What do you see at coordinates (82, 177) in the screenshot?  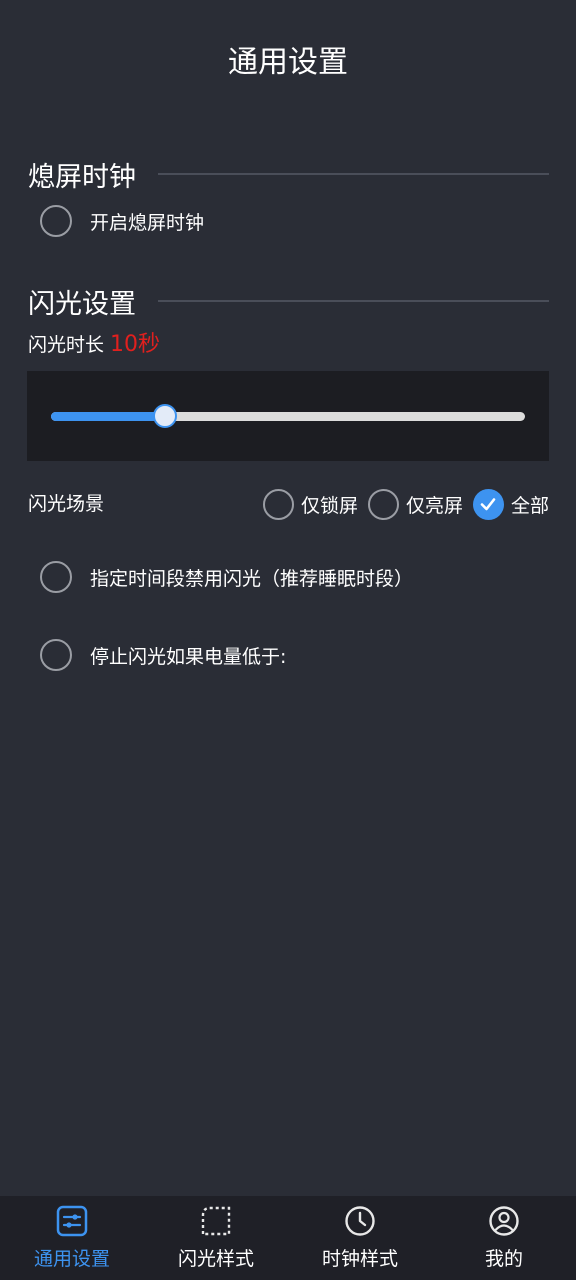 I see `section-title-screen-off-clock: 熄屏时钟` at bounding box center [82, 177].